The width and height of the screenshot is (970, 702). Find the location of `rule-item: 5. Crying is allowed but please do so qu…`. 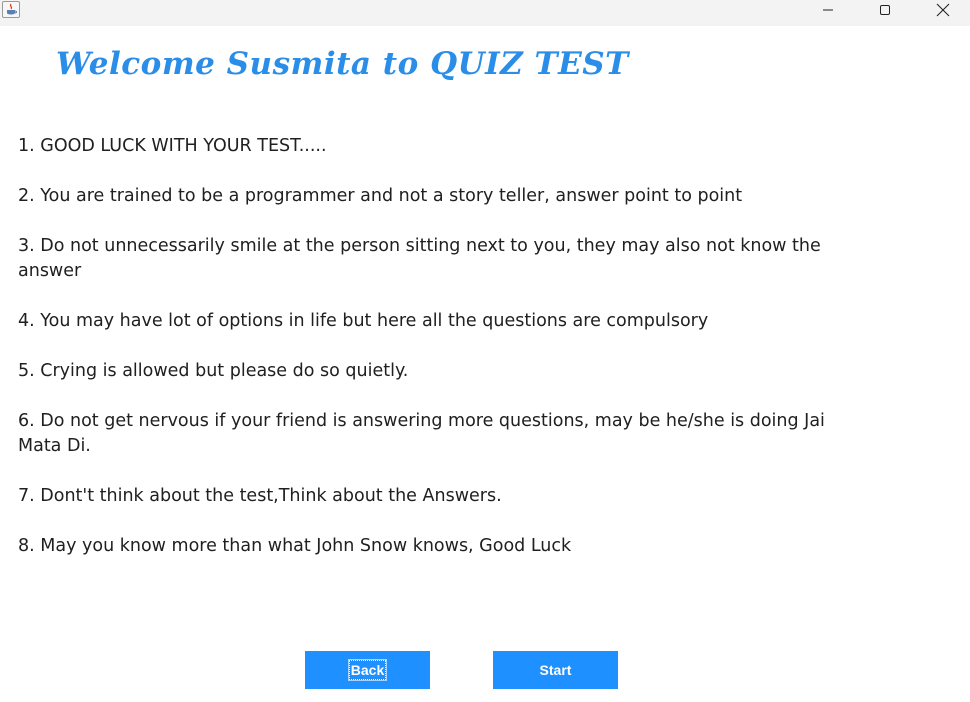

rule-item: 5. Crying is allowed but please do so qu… is located at coordinates (213, 371).